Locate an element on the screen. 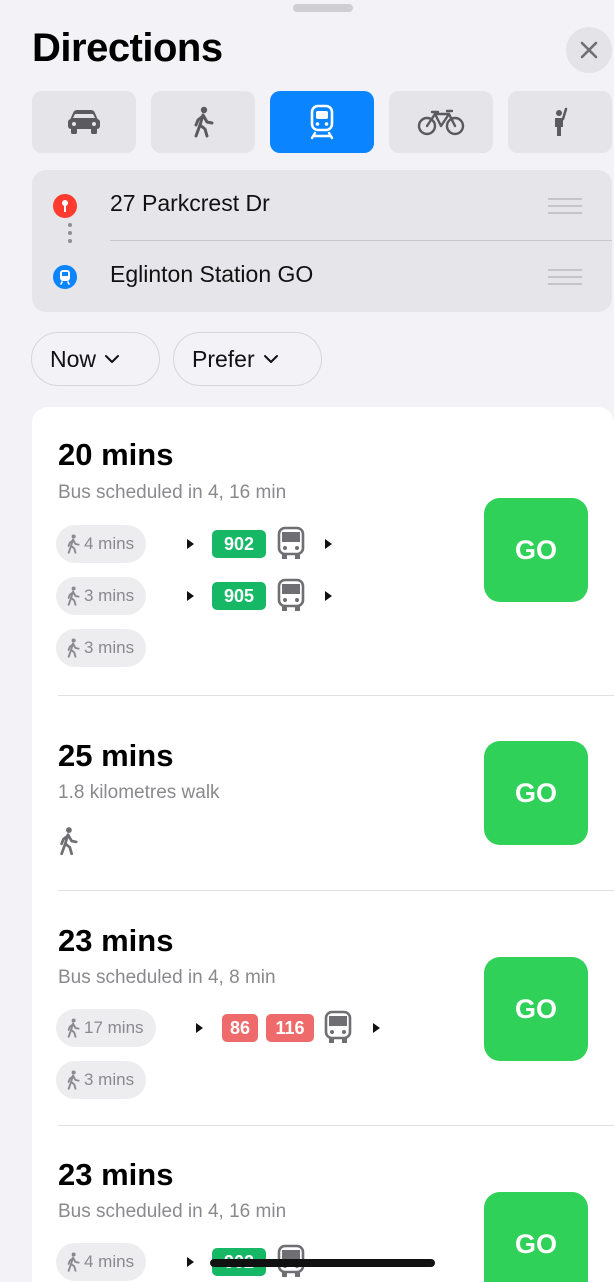 Image resolution: width=614 pixels, height=1282 pixels. bus-line-badge: 86 is located at coordinates (240, 1028).